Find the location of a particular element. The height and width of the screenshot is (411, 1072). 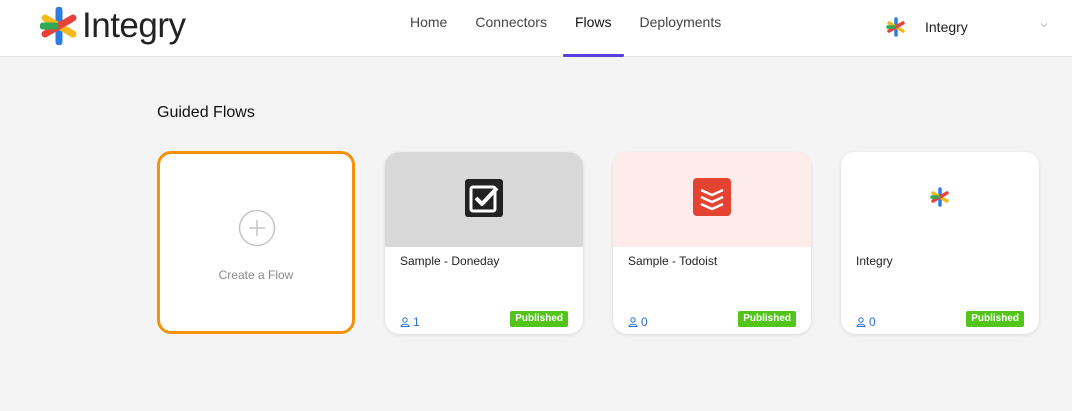

nav-connectors: Connectors is located at coordinates (511, 25).